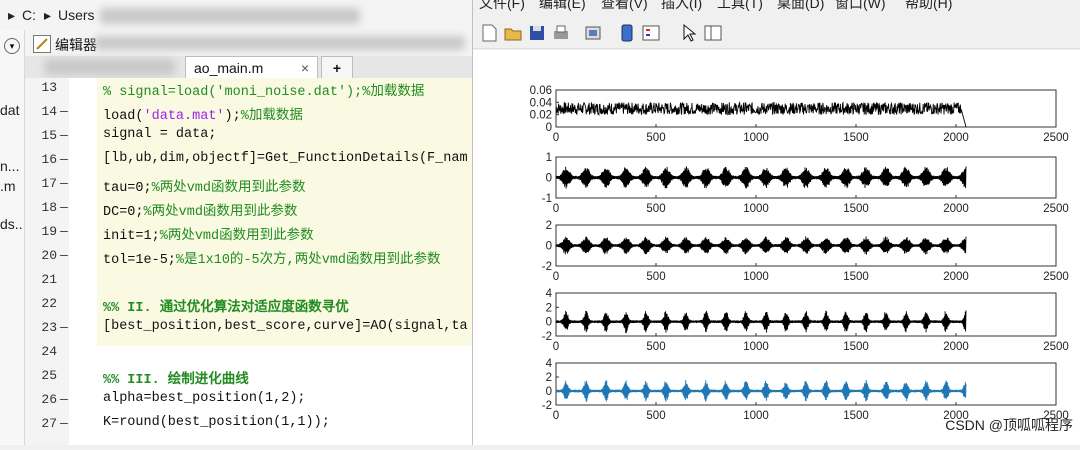 This screenshot has height=450, width=1080. Describe the element at coordinates (776, 7) in the screenshot. I see `figure-menubar: 文件(F) 编辑(E) 查看(V) 插入(I) 工具(T) 桌面(D) 窗口(W) 帮助(H)` at that location.